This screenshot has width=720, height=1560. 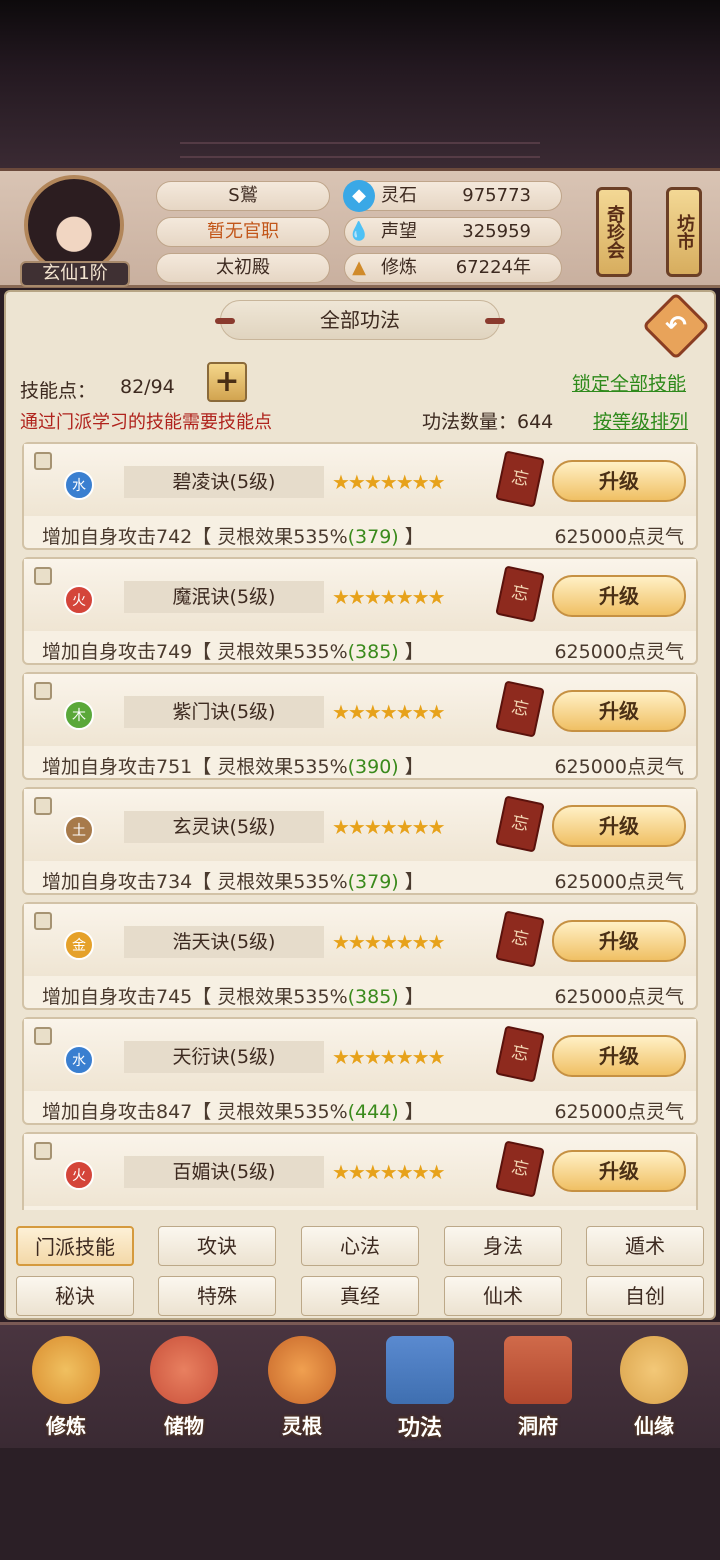 What do you see at coordinates (233, 652) in the screenshot?
I see `skill-description: 增加自身攻击749【 灵根效果535%(385) 】` at bounding box center [233, 652].